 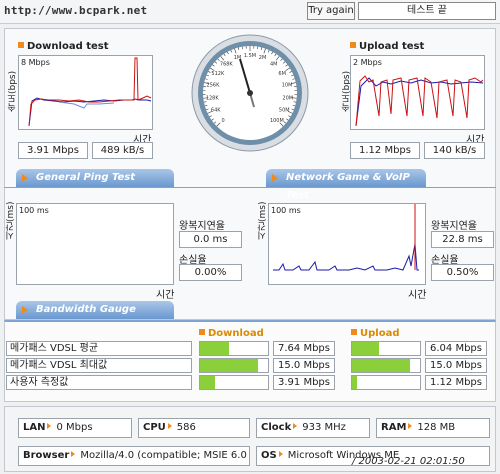 What do you see at coordinates (263, 58) in the screenshot?
I see `gauge-mark-label: 2M` at bounding box center [263, 58].